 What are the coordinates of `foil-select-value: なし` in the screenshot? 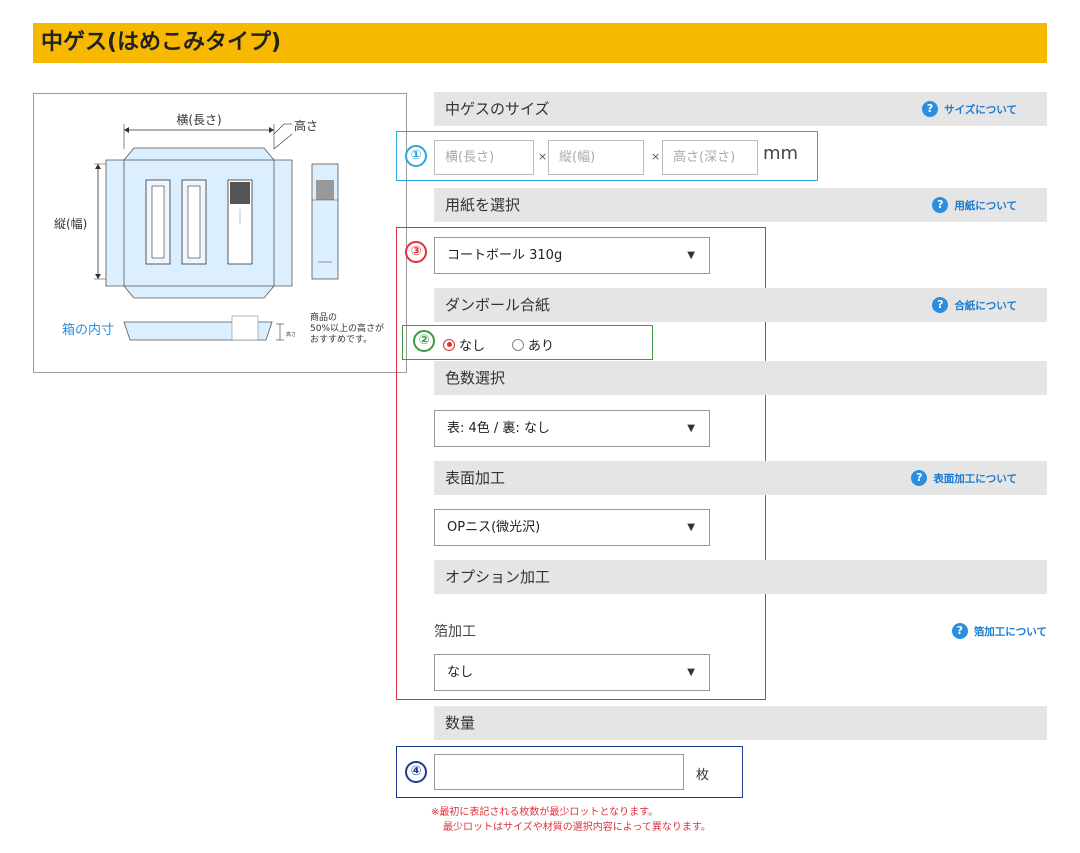 It's located at (460, 672).